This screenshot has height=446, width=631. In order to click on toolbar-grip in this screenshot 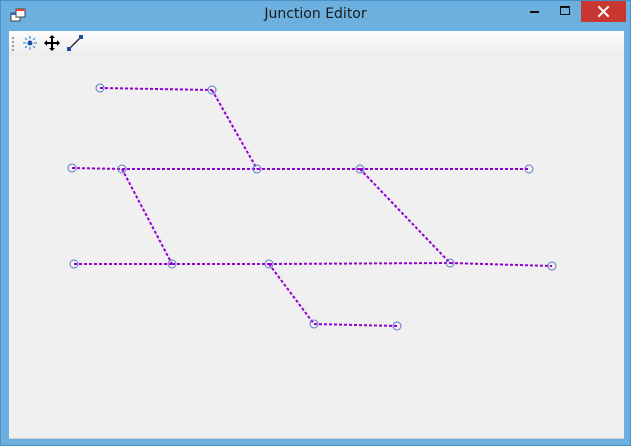, I will do `click(13, 44)`.